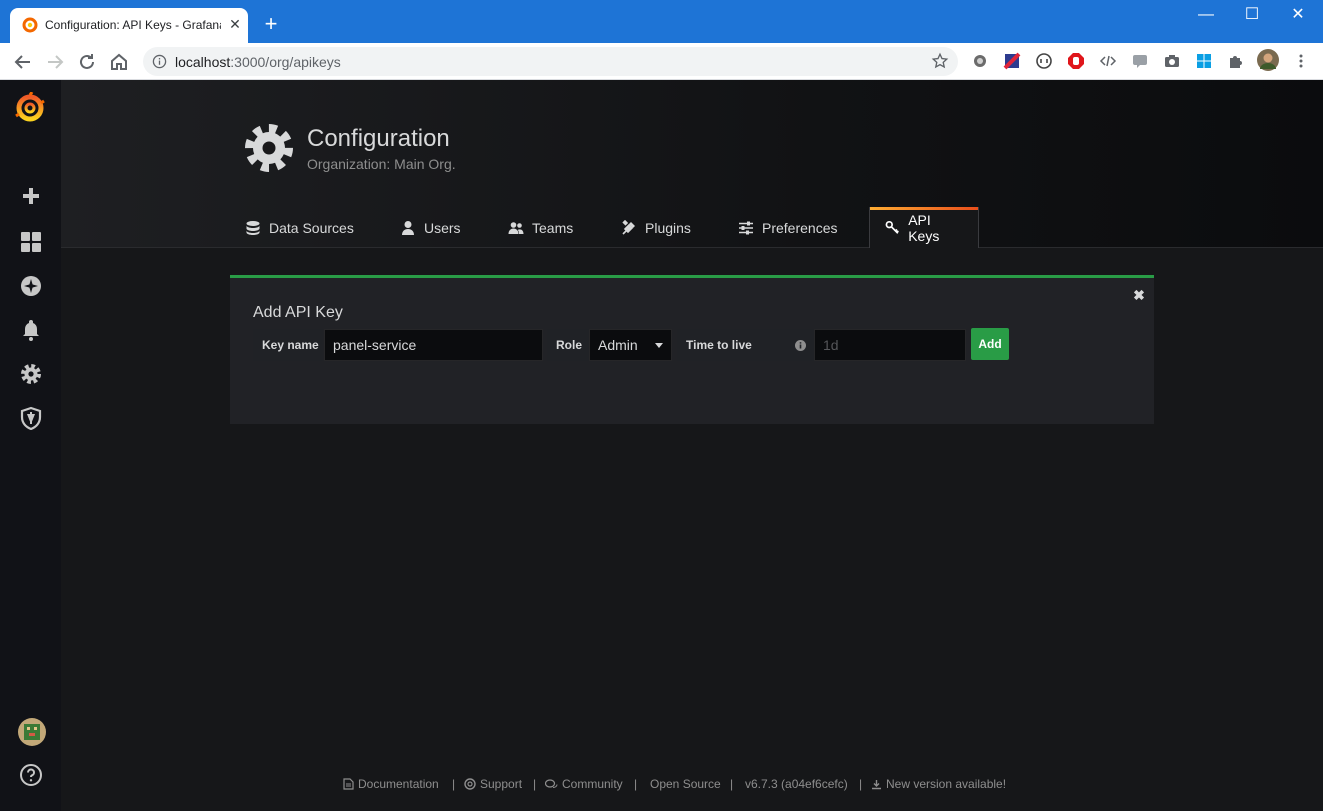  Describe the element at coordinates (31, 418) in the screenshot. I see `server-admin-shield-icon` at that location.